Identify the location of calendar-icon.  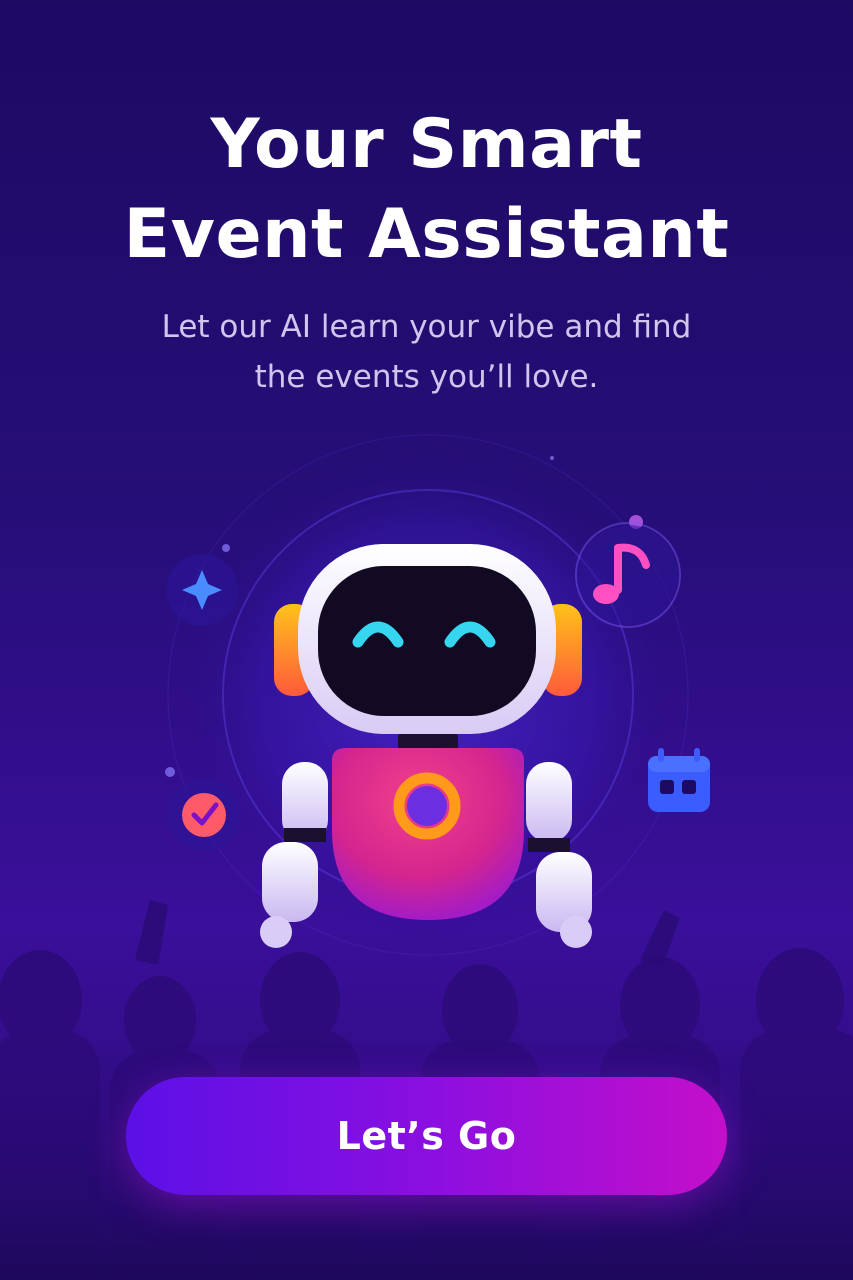
(679, 780).